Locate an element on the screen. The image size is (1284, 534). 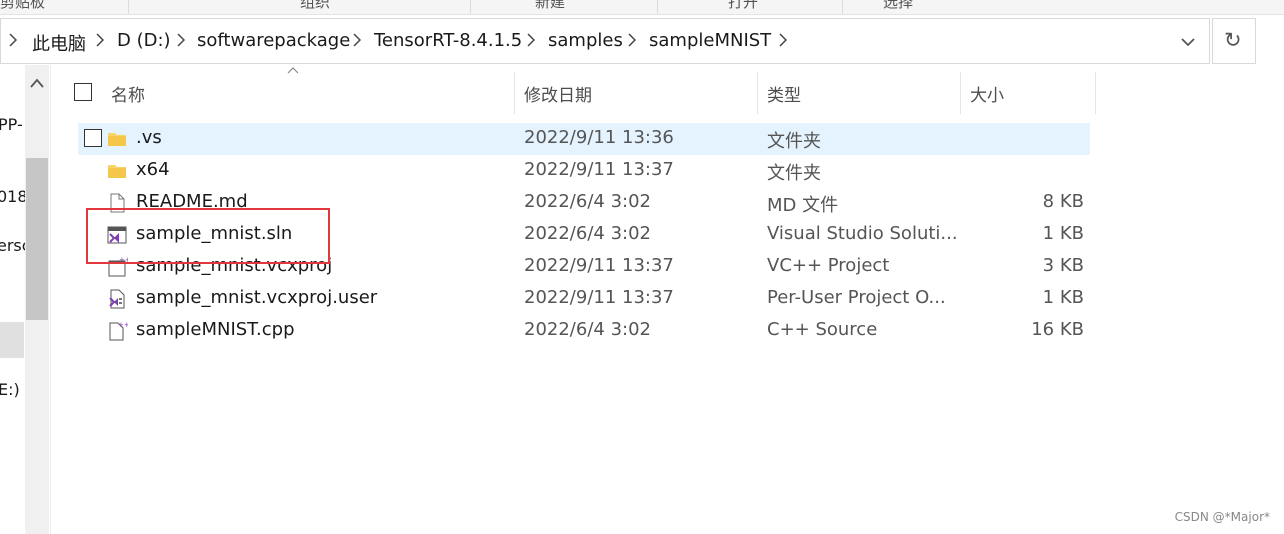
ribbon-group-select: 选择 is located at coordinates (898, 6).